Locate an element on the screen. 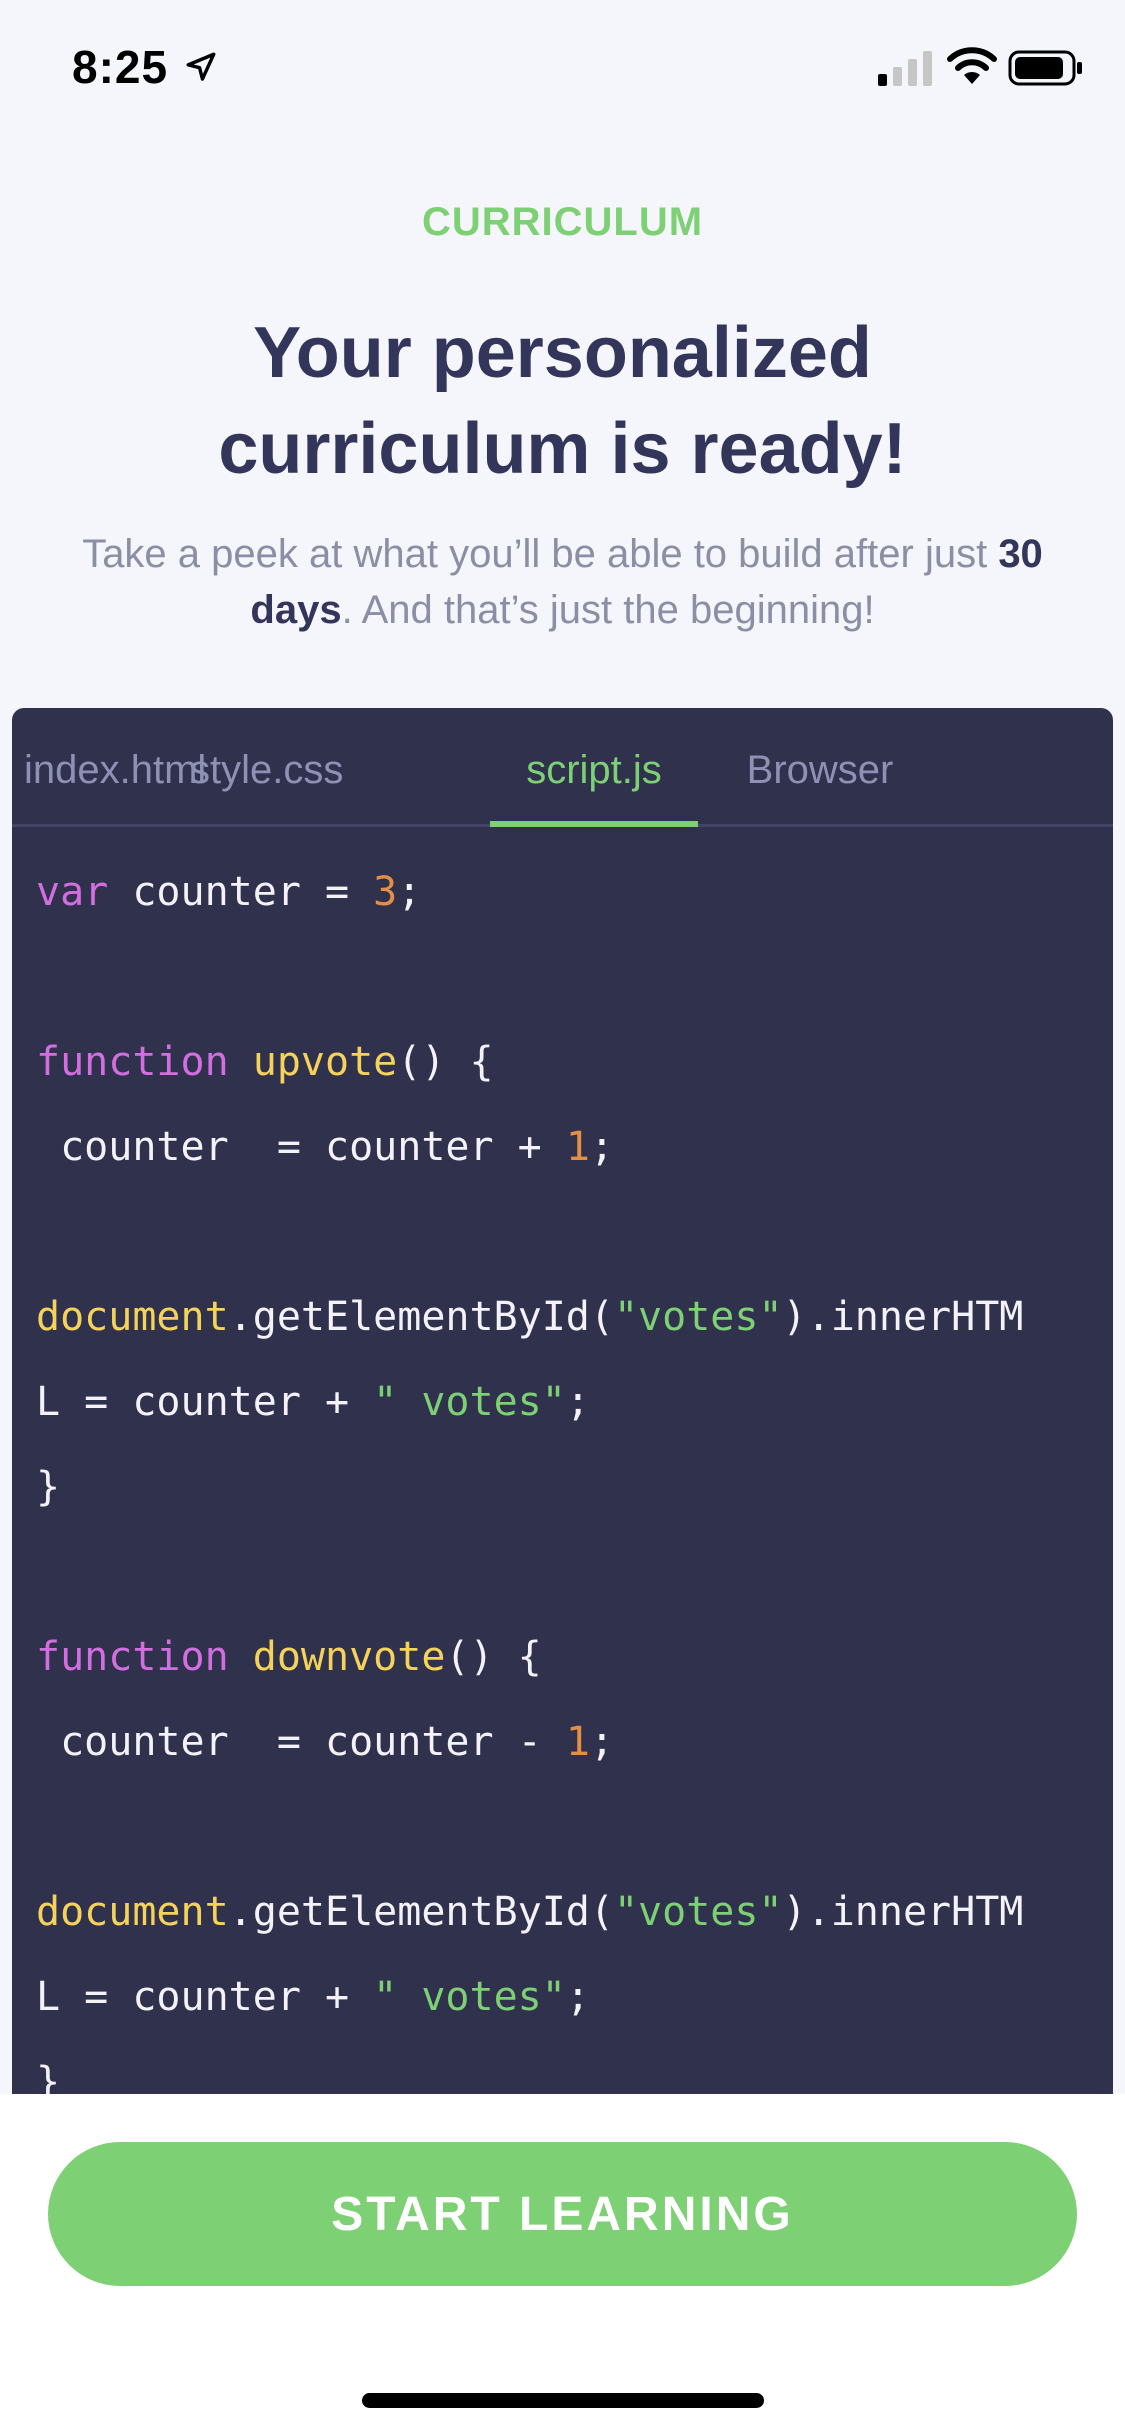 The image size is (1125, 2436). tab-script-js: script.js is located at coordinates (594, 767).